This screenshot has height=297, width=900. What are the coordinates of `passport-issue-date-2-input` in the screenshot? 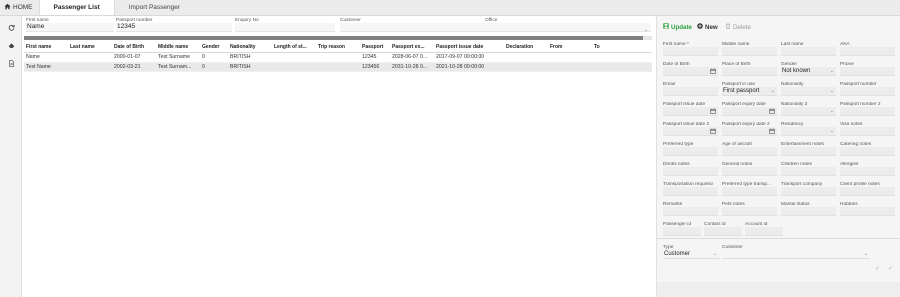 It's located at (690, 131).